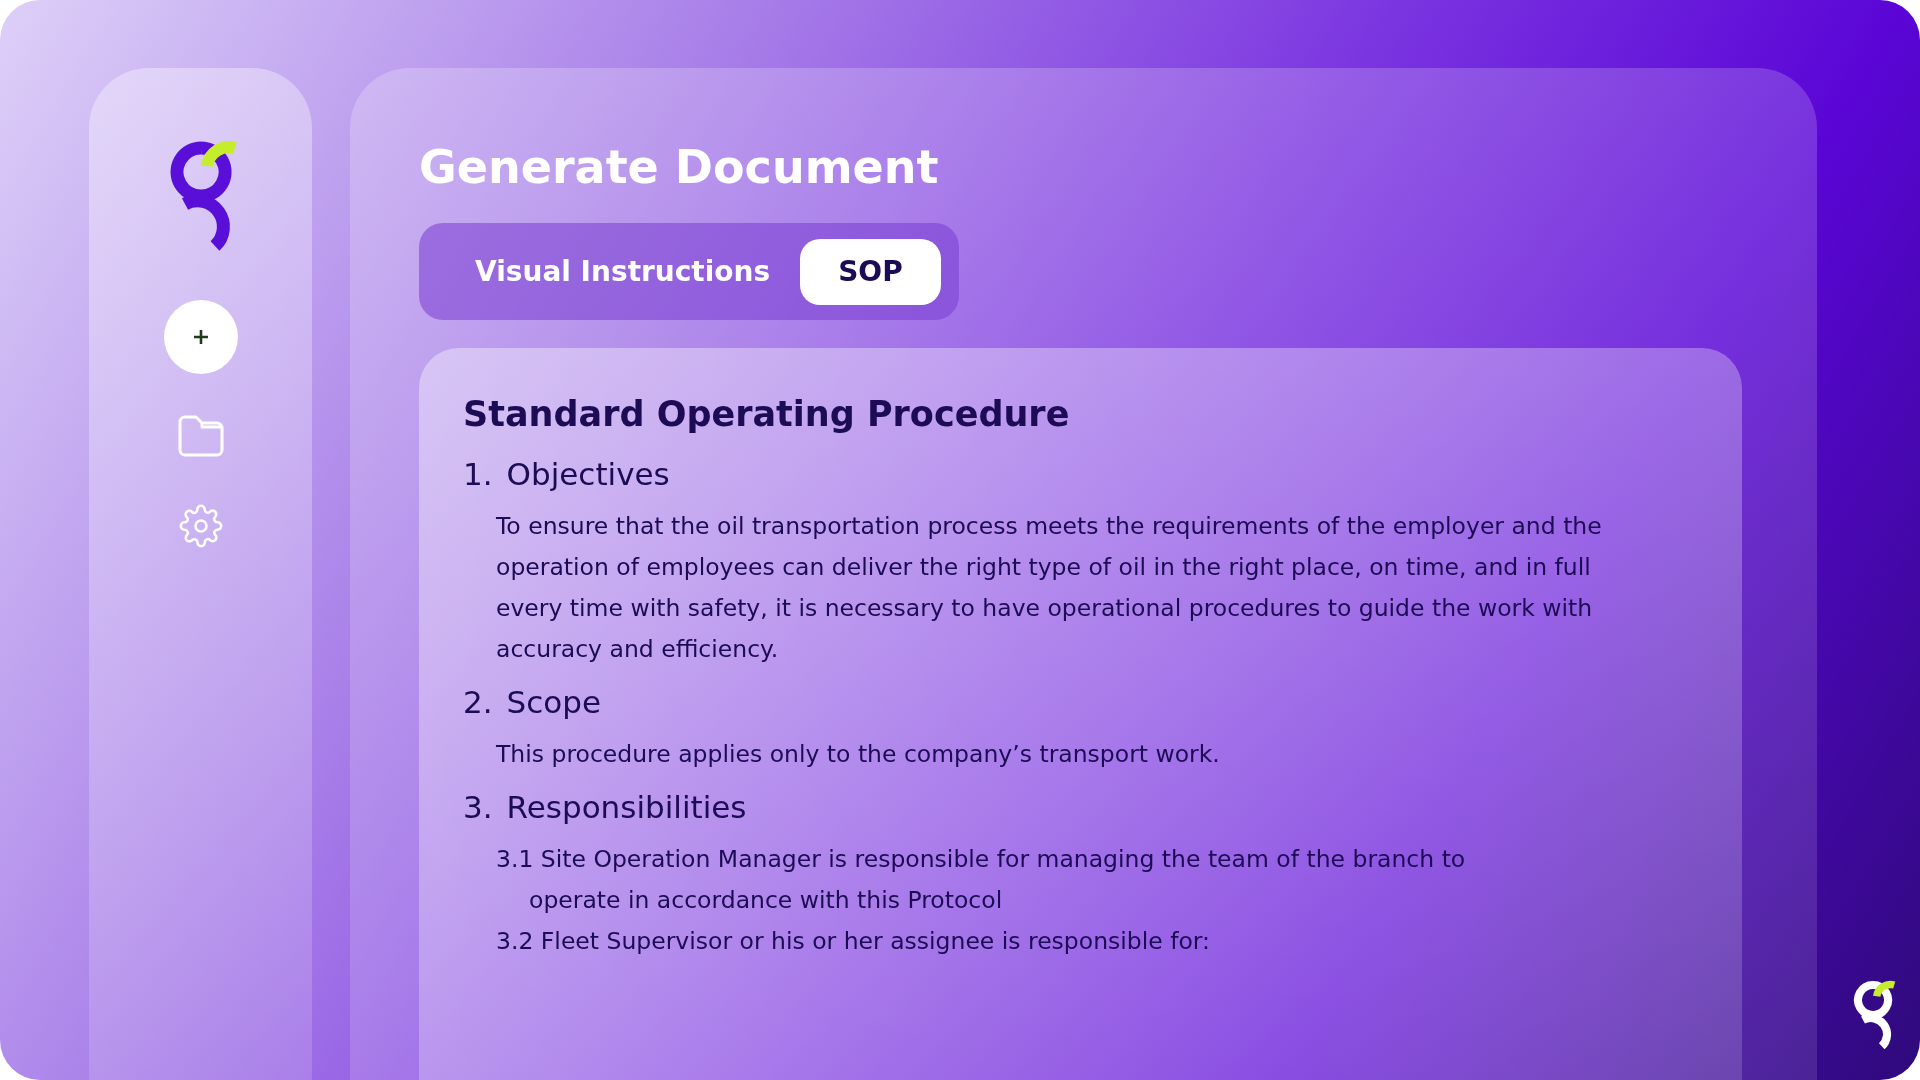  Describe the element at coordinates (200, 337) in the screenshot. I see `plus-icon` at that location.